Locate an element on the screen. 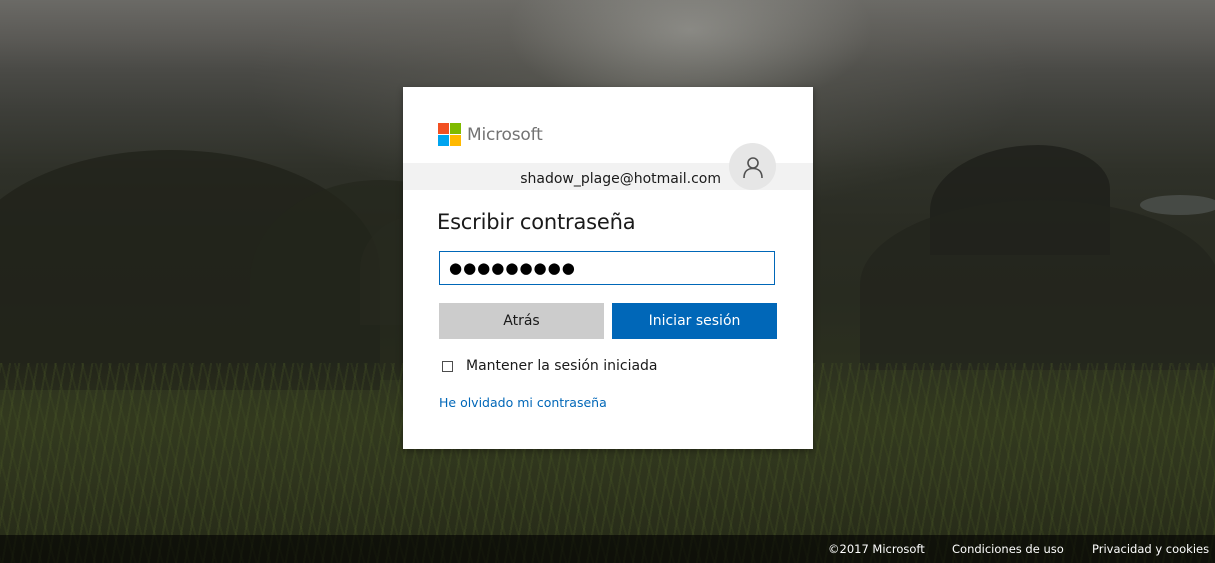 This screenshot has height=563, width=1215. logo-square-green is located at coordinates (455, 128).